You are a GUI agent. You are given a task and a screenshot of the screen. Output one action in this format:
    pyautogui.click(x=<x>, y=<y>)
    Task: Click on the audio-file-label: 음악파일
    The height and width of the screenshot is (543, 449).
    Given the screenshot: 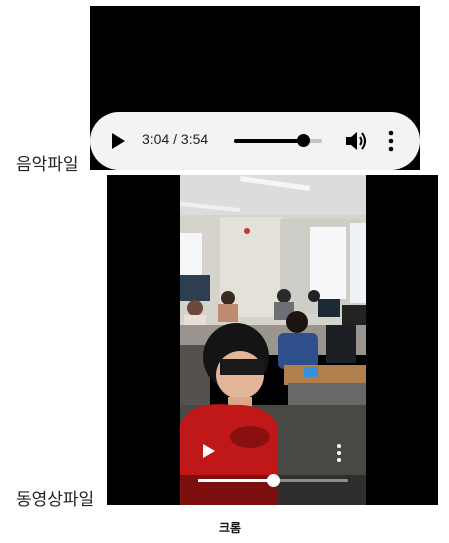 What is the action you would take?
    pyautogui.click(x=47, y=165)
    